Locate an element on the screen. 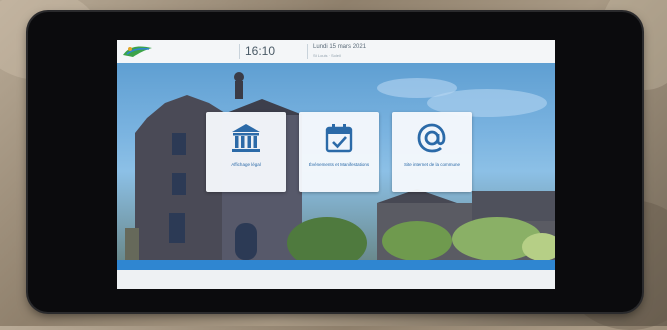 The width and height of the screenshot is (667, 330). tile-events: Événements et Manifestations is located at coordinates (339, 152).